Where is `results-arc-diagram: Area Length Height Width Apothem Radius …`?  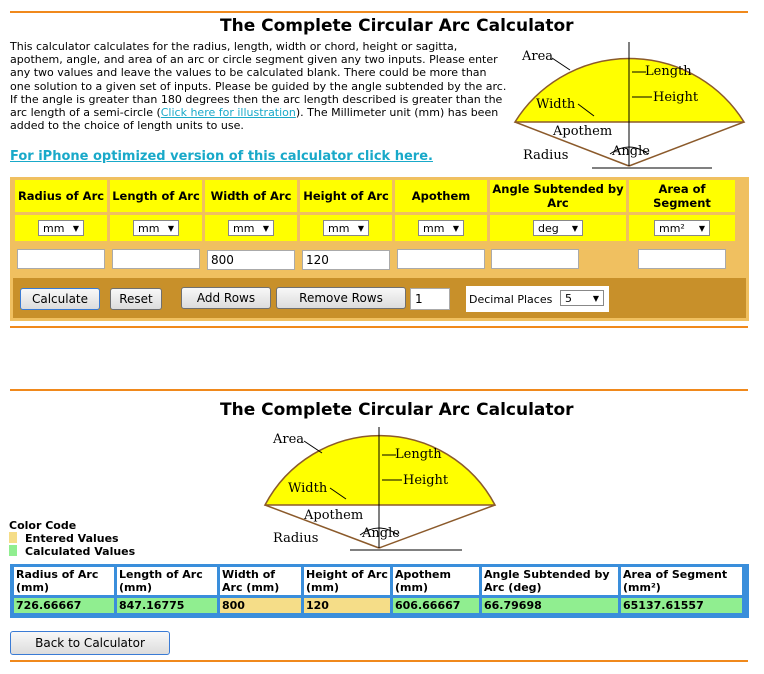
results-arc-diagram: Area Length Height Width Apothem Radius … is located at coordinates (380, 489).